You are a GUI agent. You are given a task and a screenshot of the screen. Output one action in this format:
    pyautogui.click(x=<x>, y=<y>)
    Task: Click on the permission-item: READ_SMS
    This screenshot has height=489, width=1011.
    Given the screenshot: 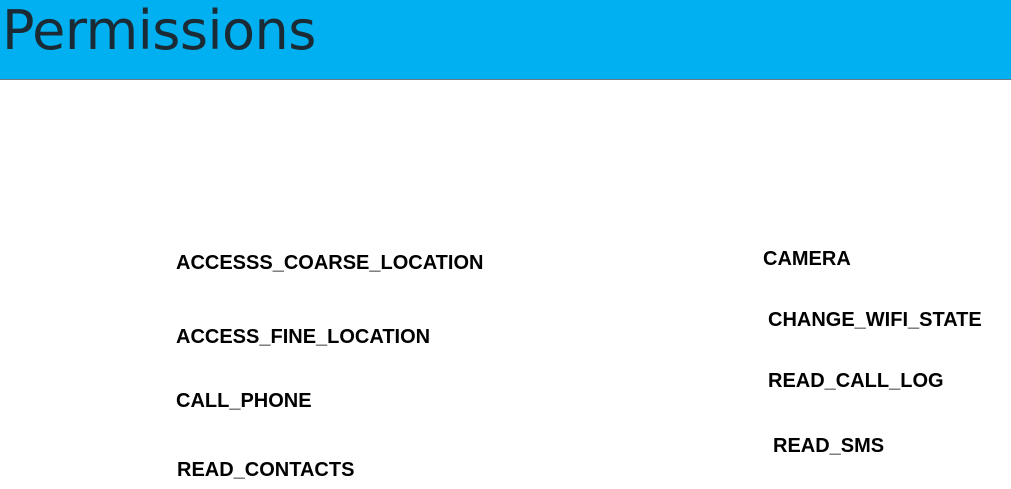 What is the action you would take?
    pyautogui.click(x=829, y=446)
    